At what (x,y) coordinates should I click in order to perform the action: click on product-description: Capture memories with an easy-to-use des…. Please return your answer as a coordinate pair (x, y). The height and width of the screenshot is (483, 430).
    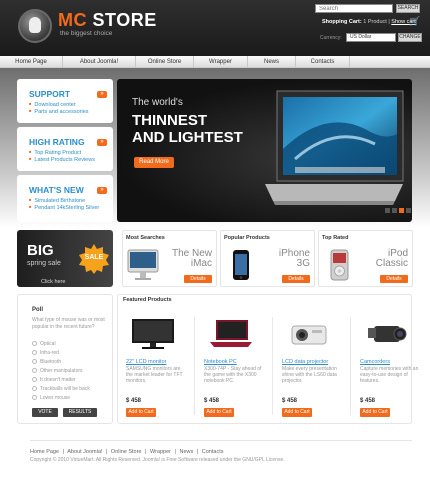
    Looking at the image, I should click on (389, 375).